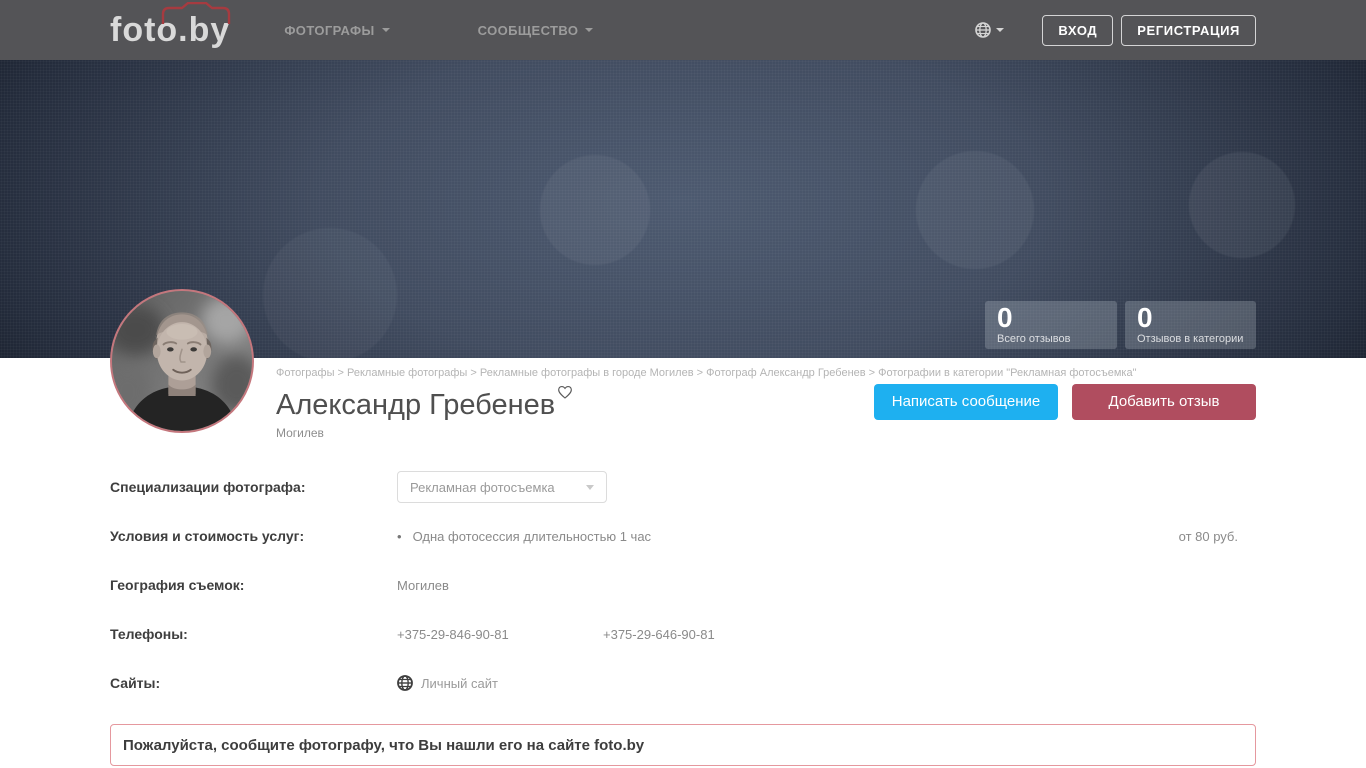 The image size is (1366, 768). I want to click on camera-icon, so click(196, 13).